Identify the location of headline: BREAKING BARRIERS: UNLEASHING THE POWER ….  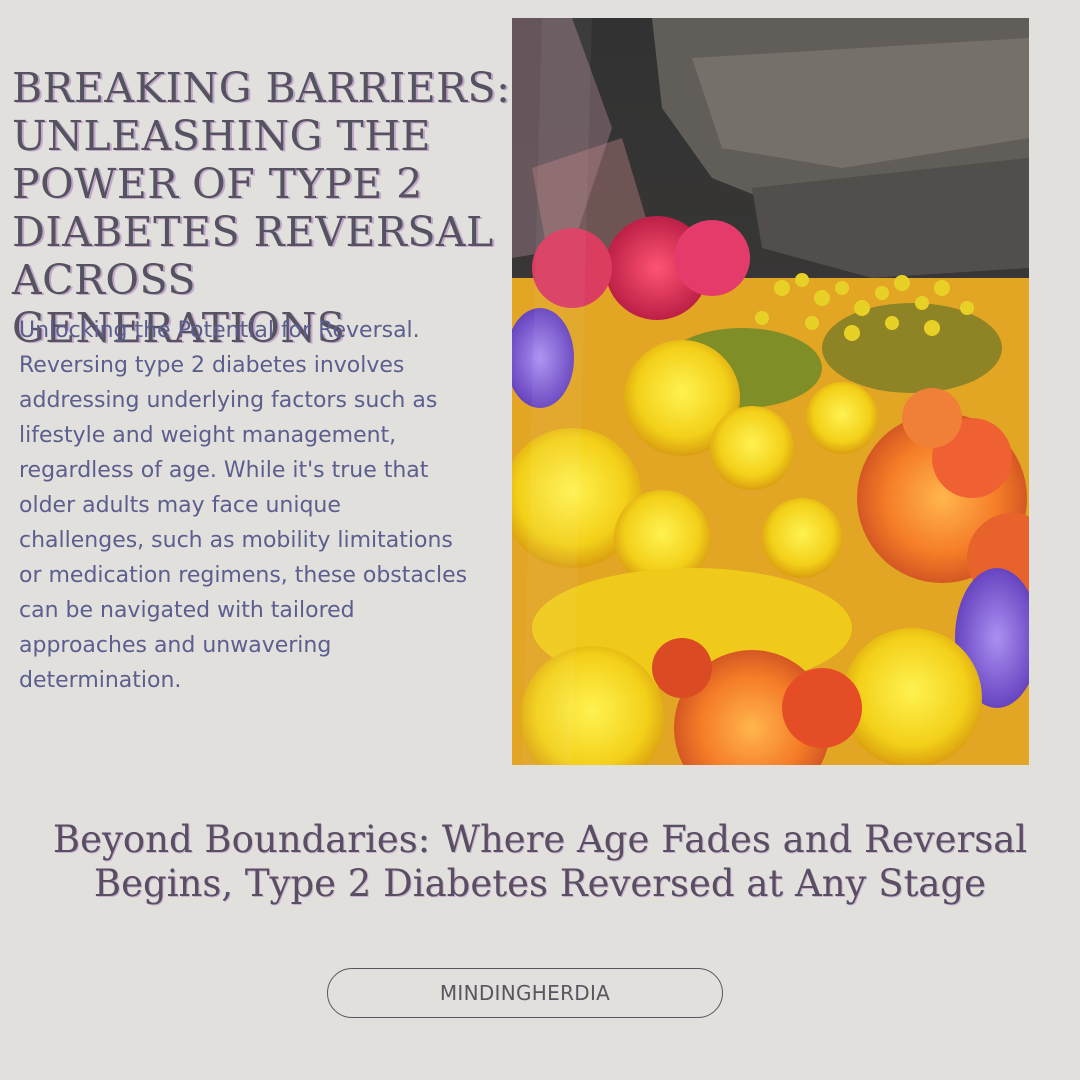
(261, 208).